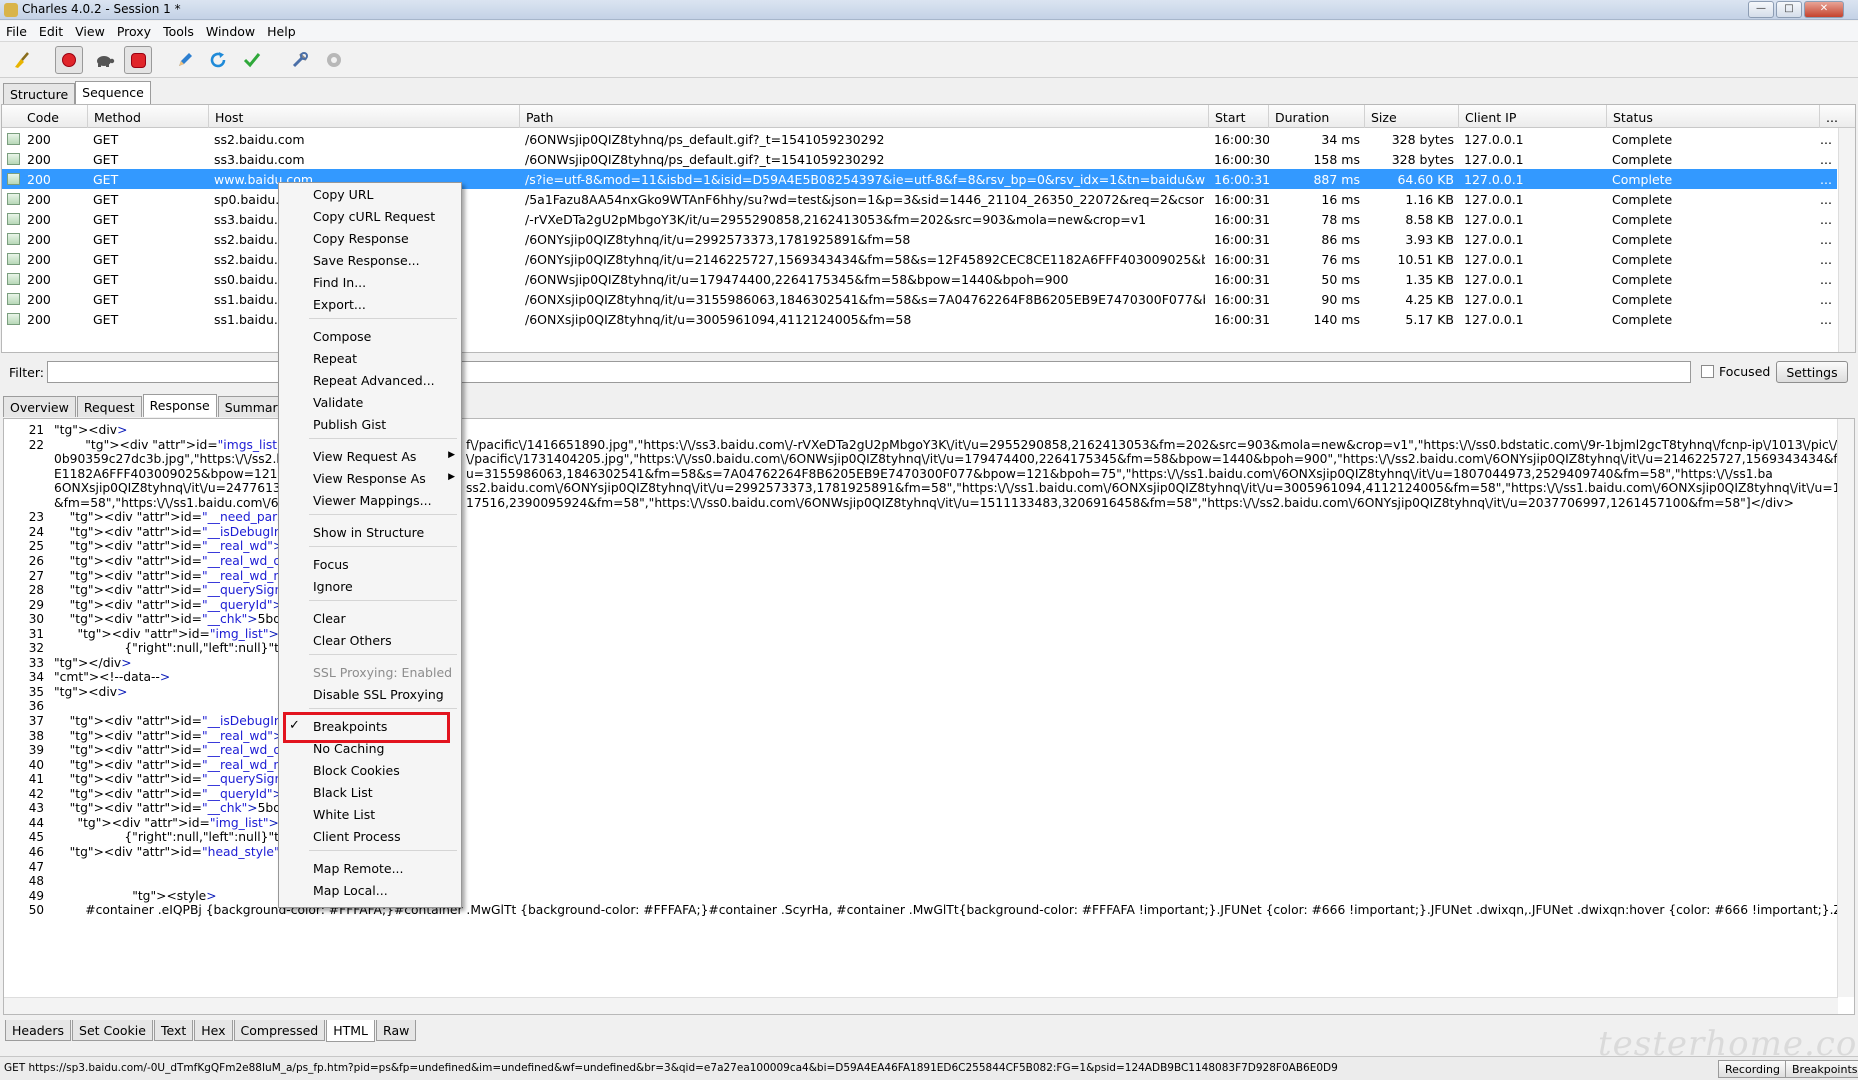 The width and height of the screenshot is (1858, 1080). I want to click on maximize-button: □, so click(1789, 9).